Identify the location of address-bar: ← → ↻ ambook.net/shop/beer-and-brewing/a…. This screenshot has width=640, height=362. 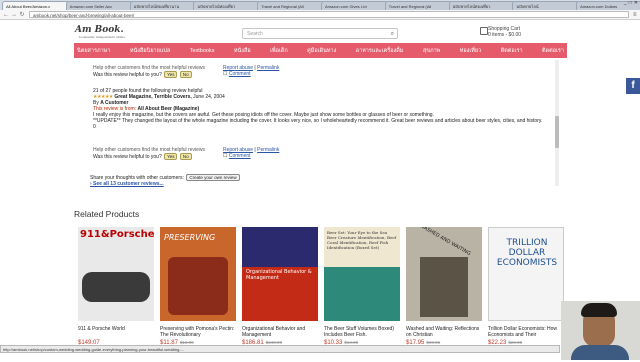
(320, 15).